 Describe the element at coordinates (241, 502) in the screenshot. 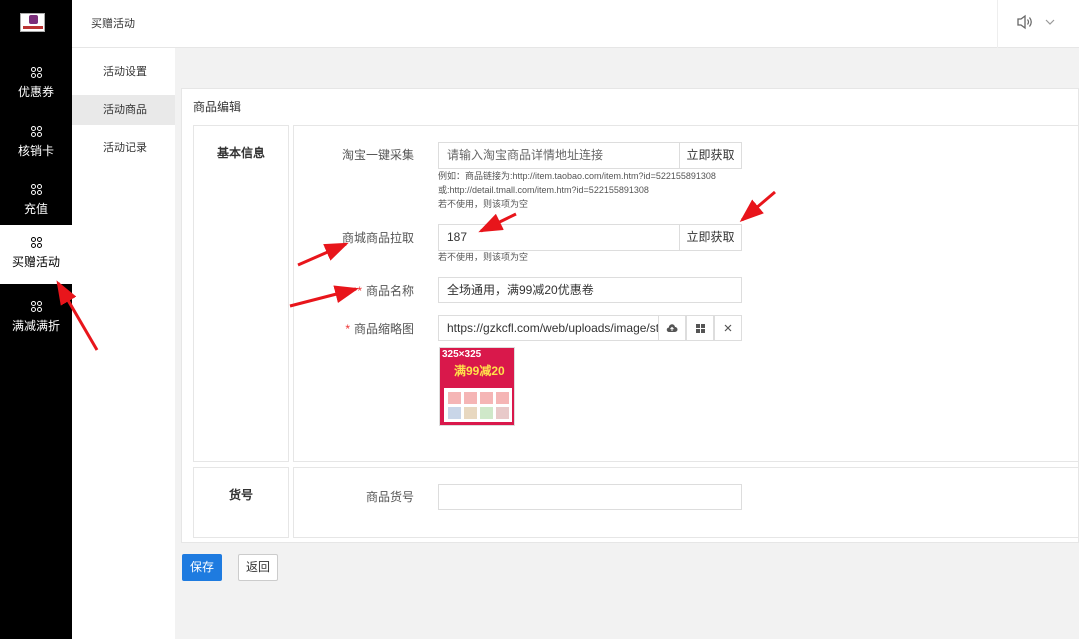

I see `section-label-sku: 货号` at that location.